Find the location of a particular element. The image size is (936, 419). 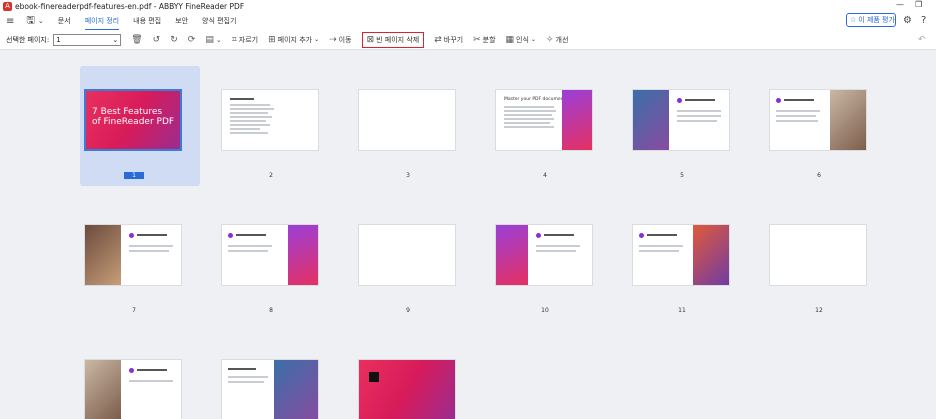

recognize-button: ▦ 인식 ⌄ is located at coordinates (521, 40).